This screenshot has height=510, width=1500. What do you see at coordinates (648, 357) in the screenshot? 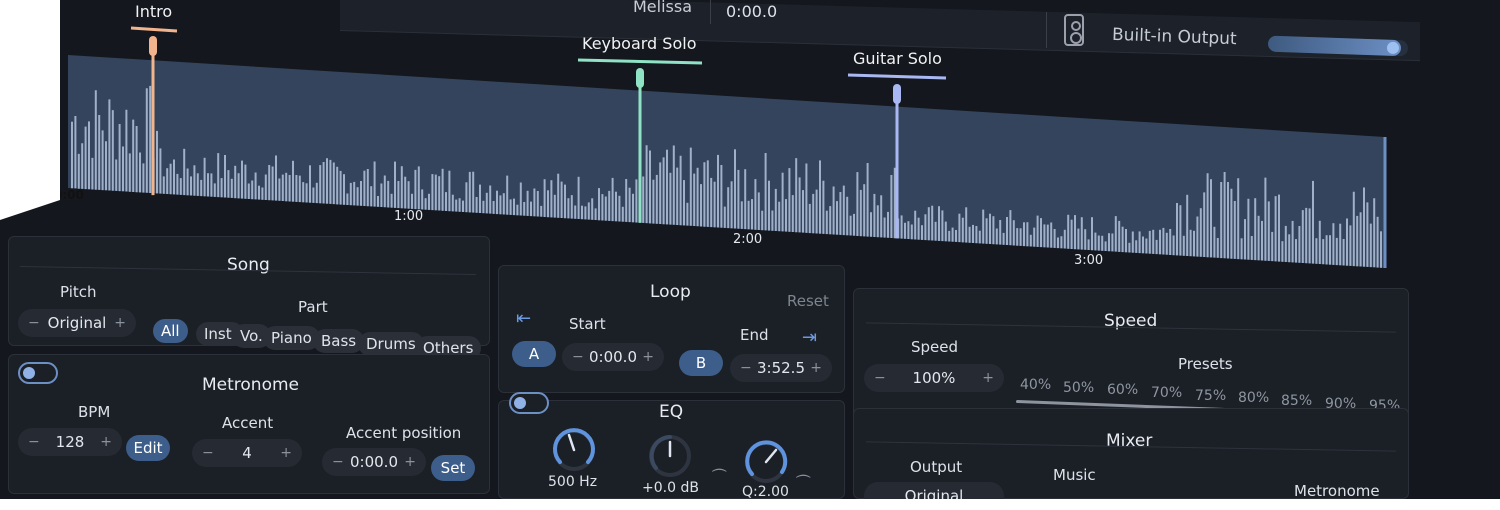
I see `loop-start-increase-button: +` at bounding box center [648, 357].